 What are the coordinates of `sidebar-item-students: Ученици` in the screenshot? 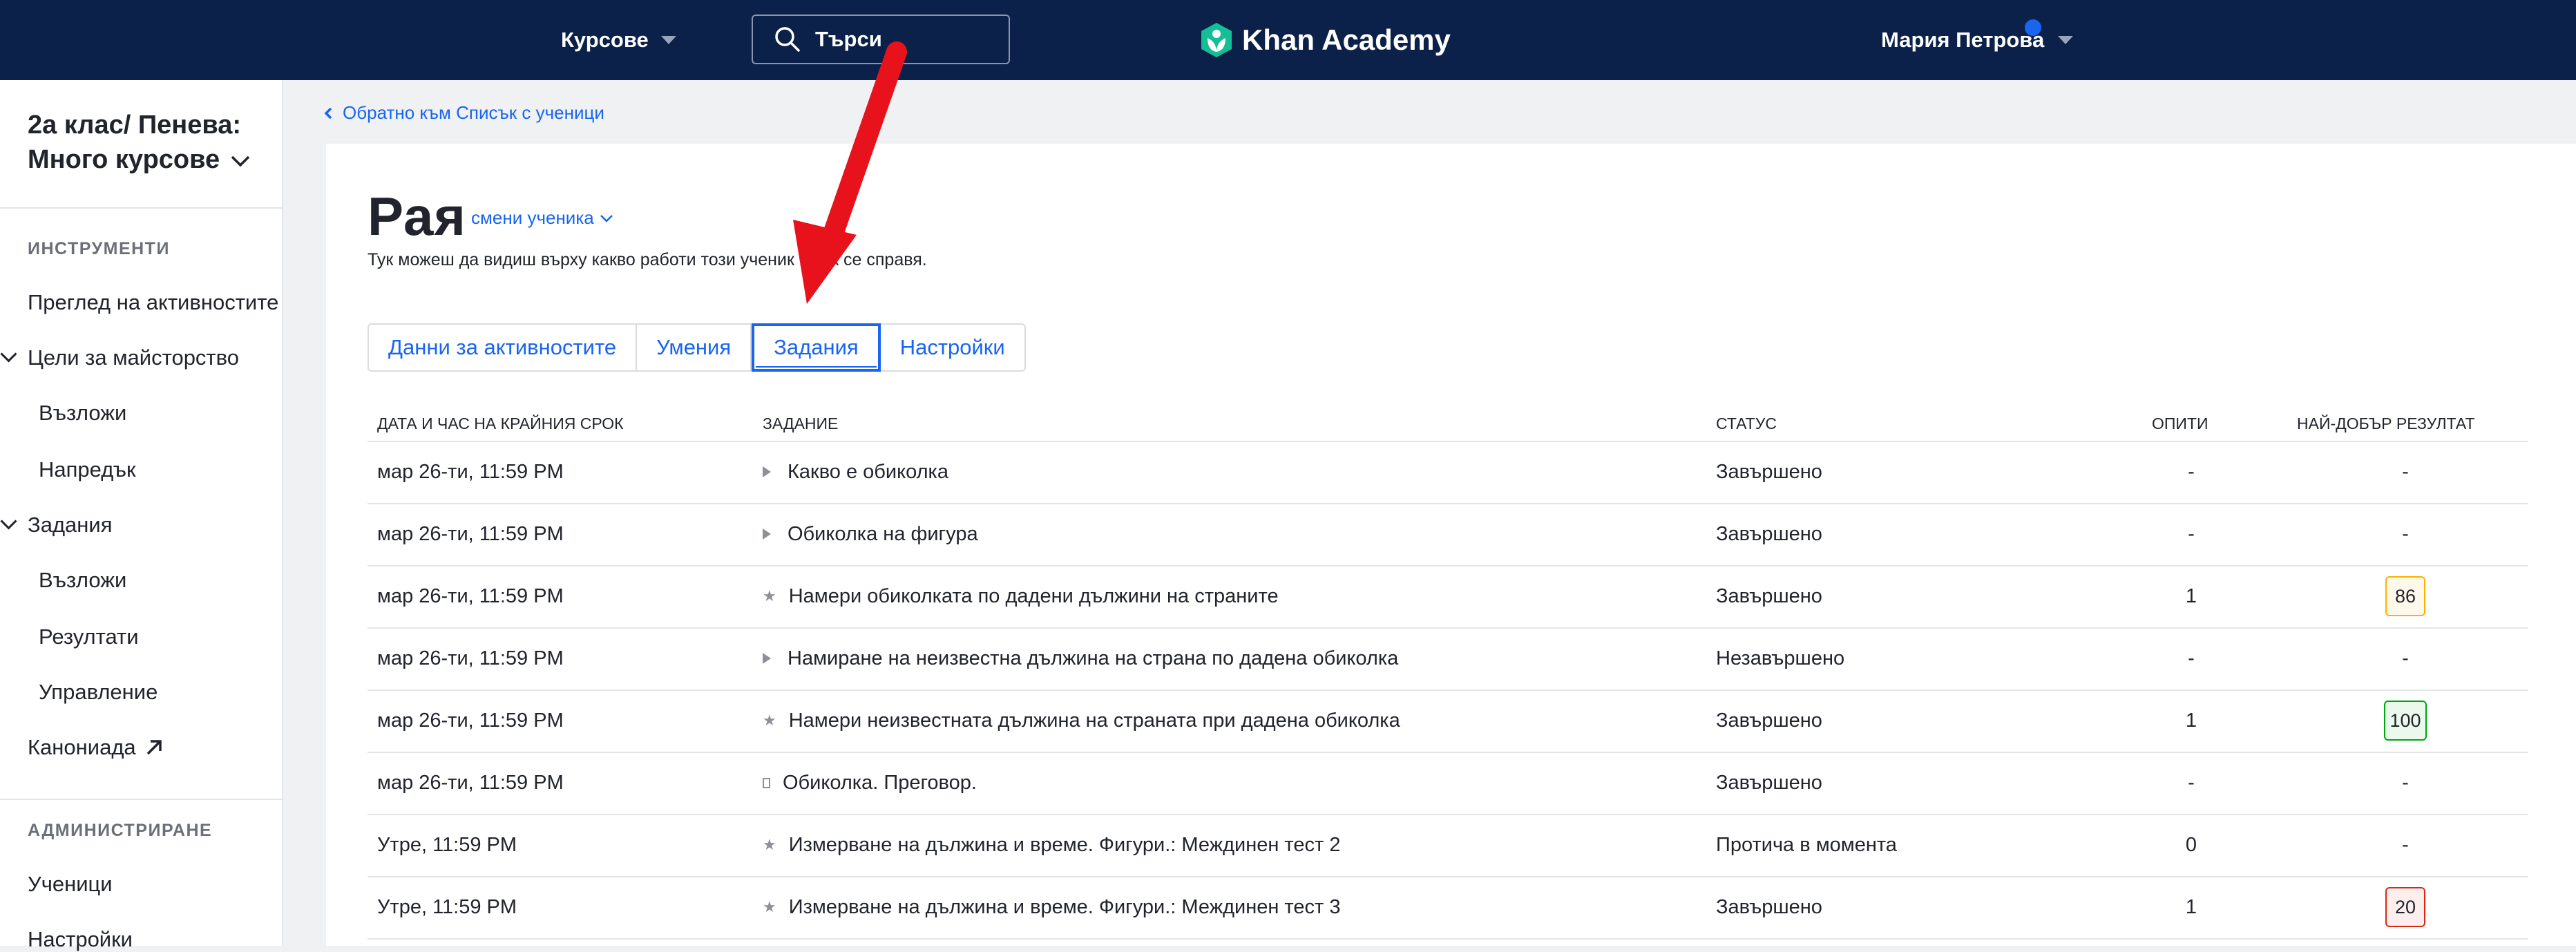 It's located at (70, 884).